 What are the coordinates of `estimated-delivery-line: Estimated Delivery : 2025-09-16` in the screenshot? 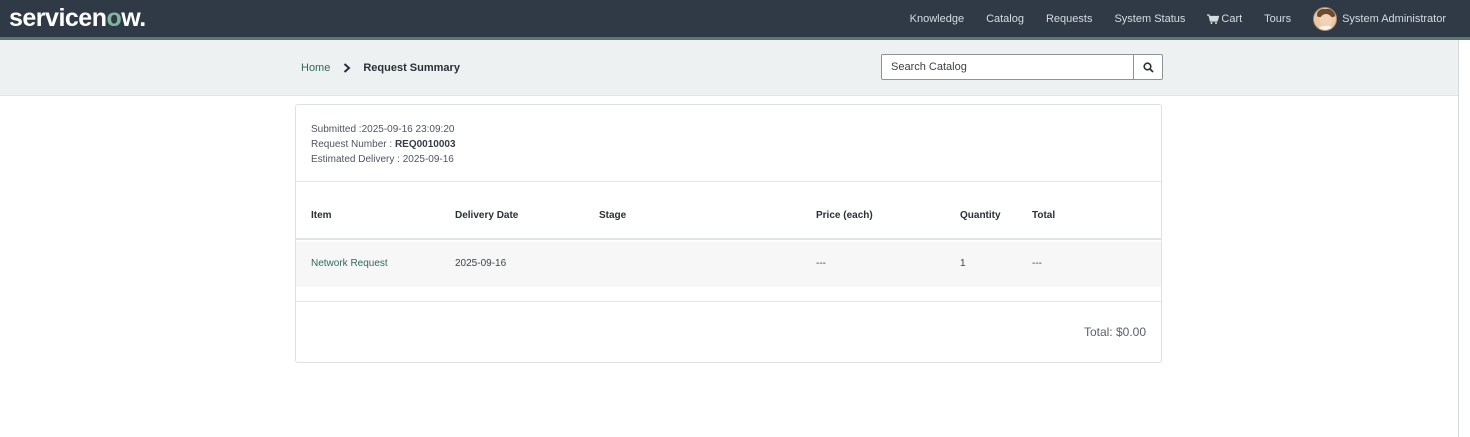 It's located at (383, 159).